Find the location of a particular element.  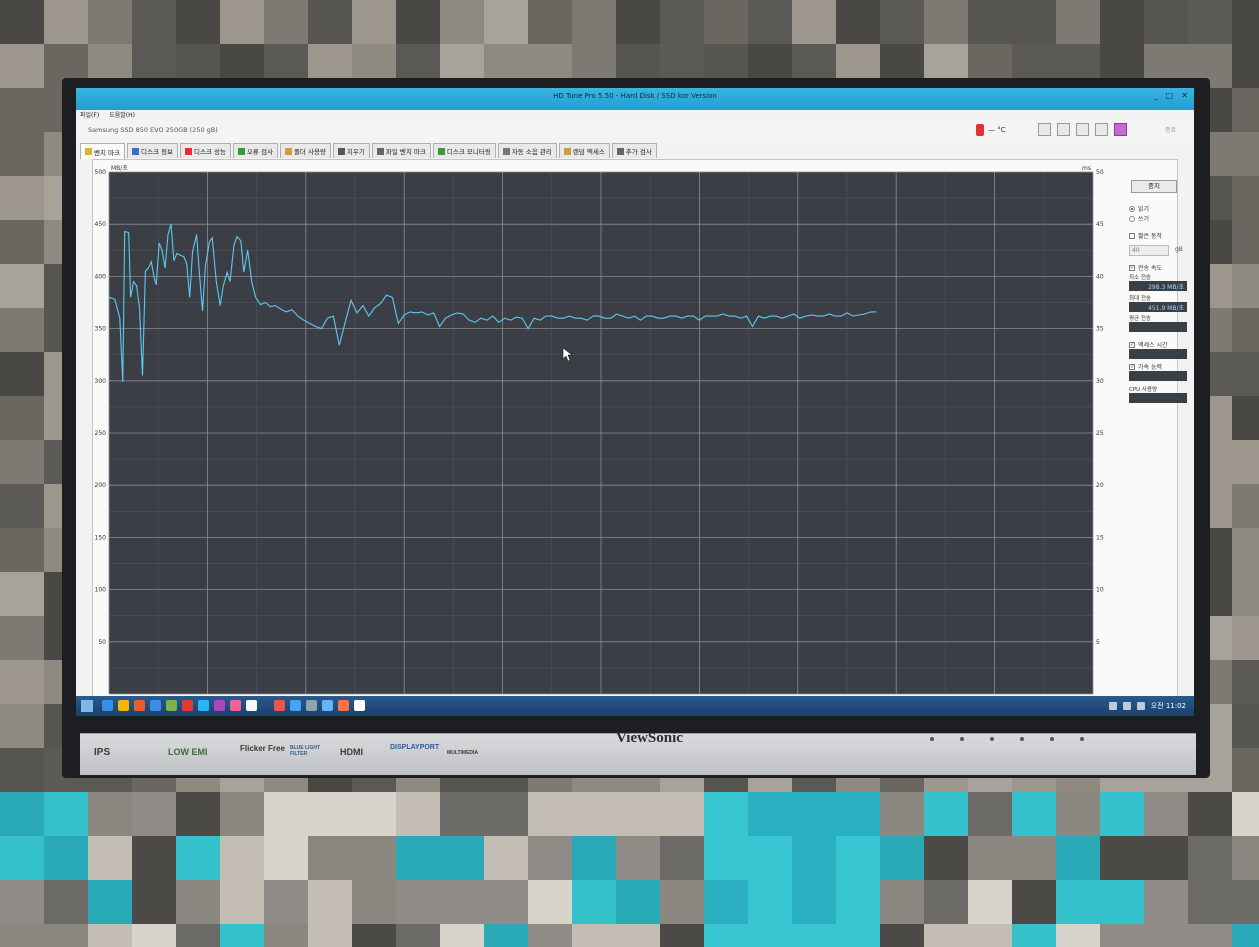

tab-3: 디스크 성능 is located at coordinates (205, 150).